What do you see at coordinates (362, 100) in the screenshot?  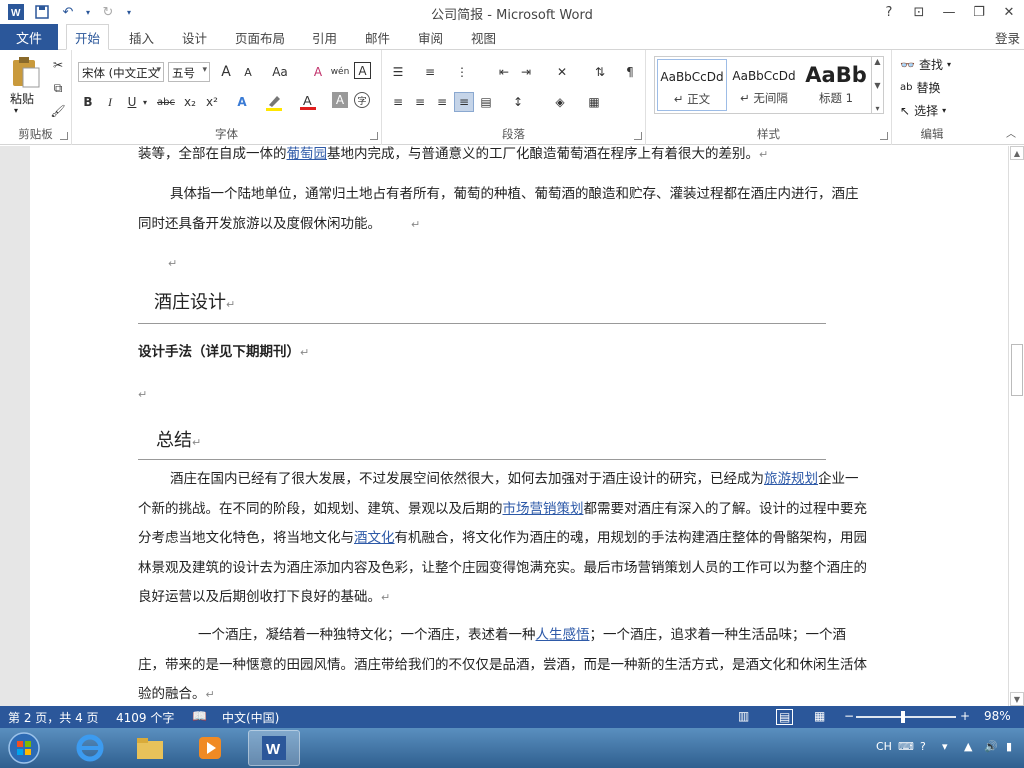 I see `enclose-characters-icon: 字` at bounding box center [362, 100].